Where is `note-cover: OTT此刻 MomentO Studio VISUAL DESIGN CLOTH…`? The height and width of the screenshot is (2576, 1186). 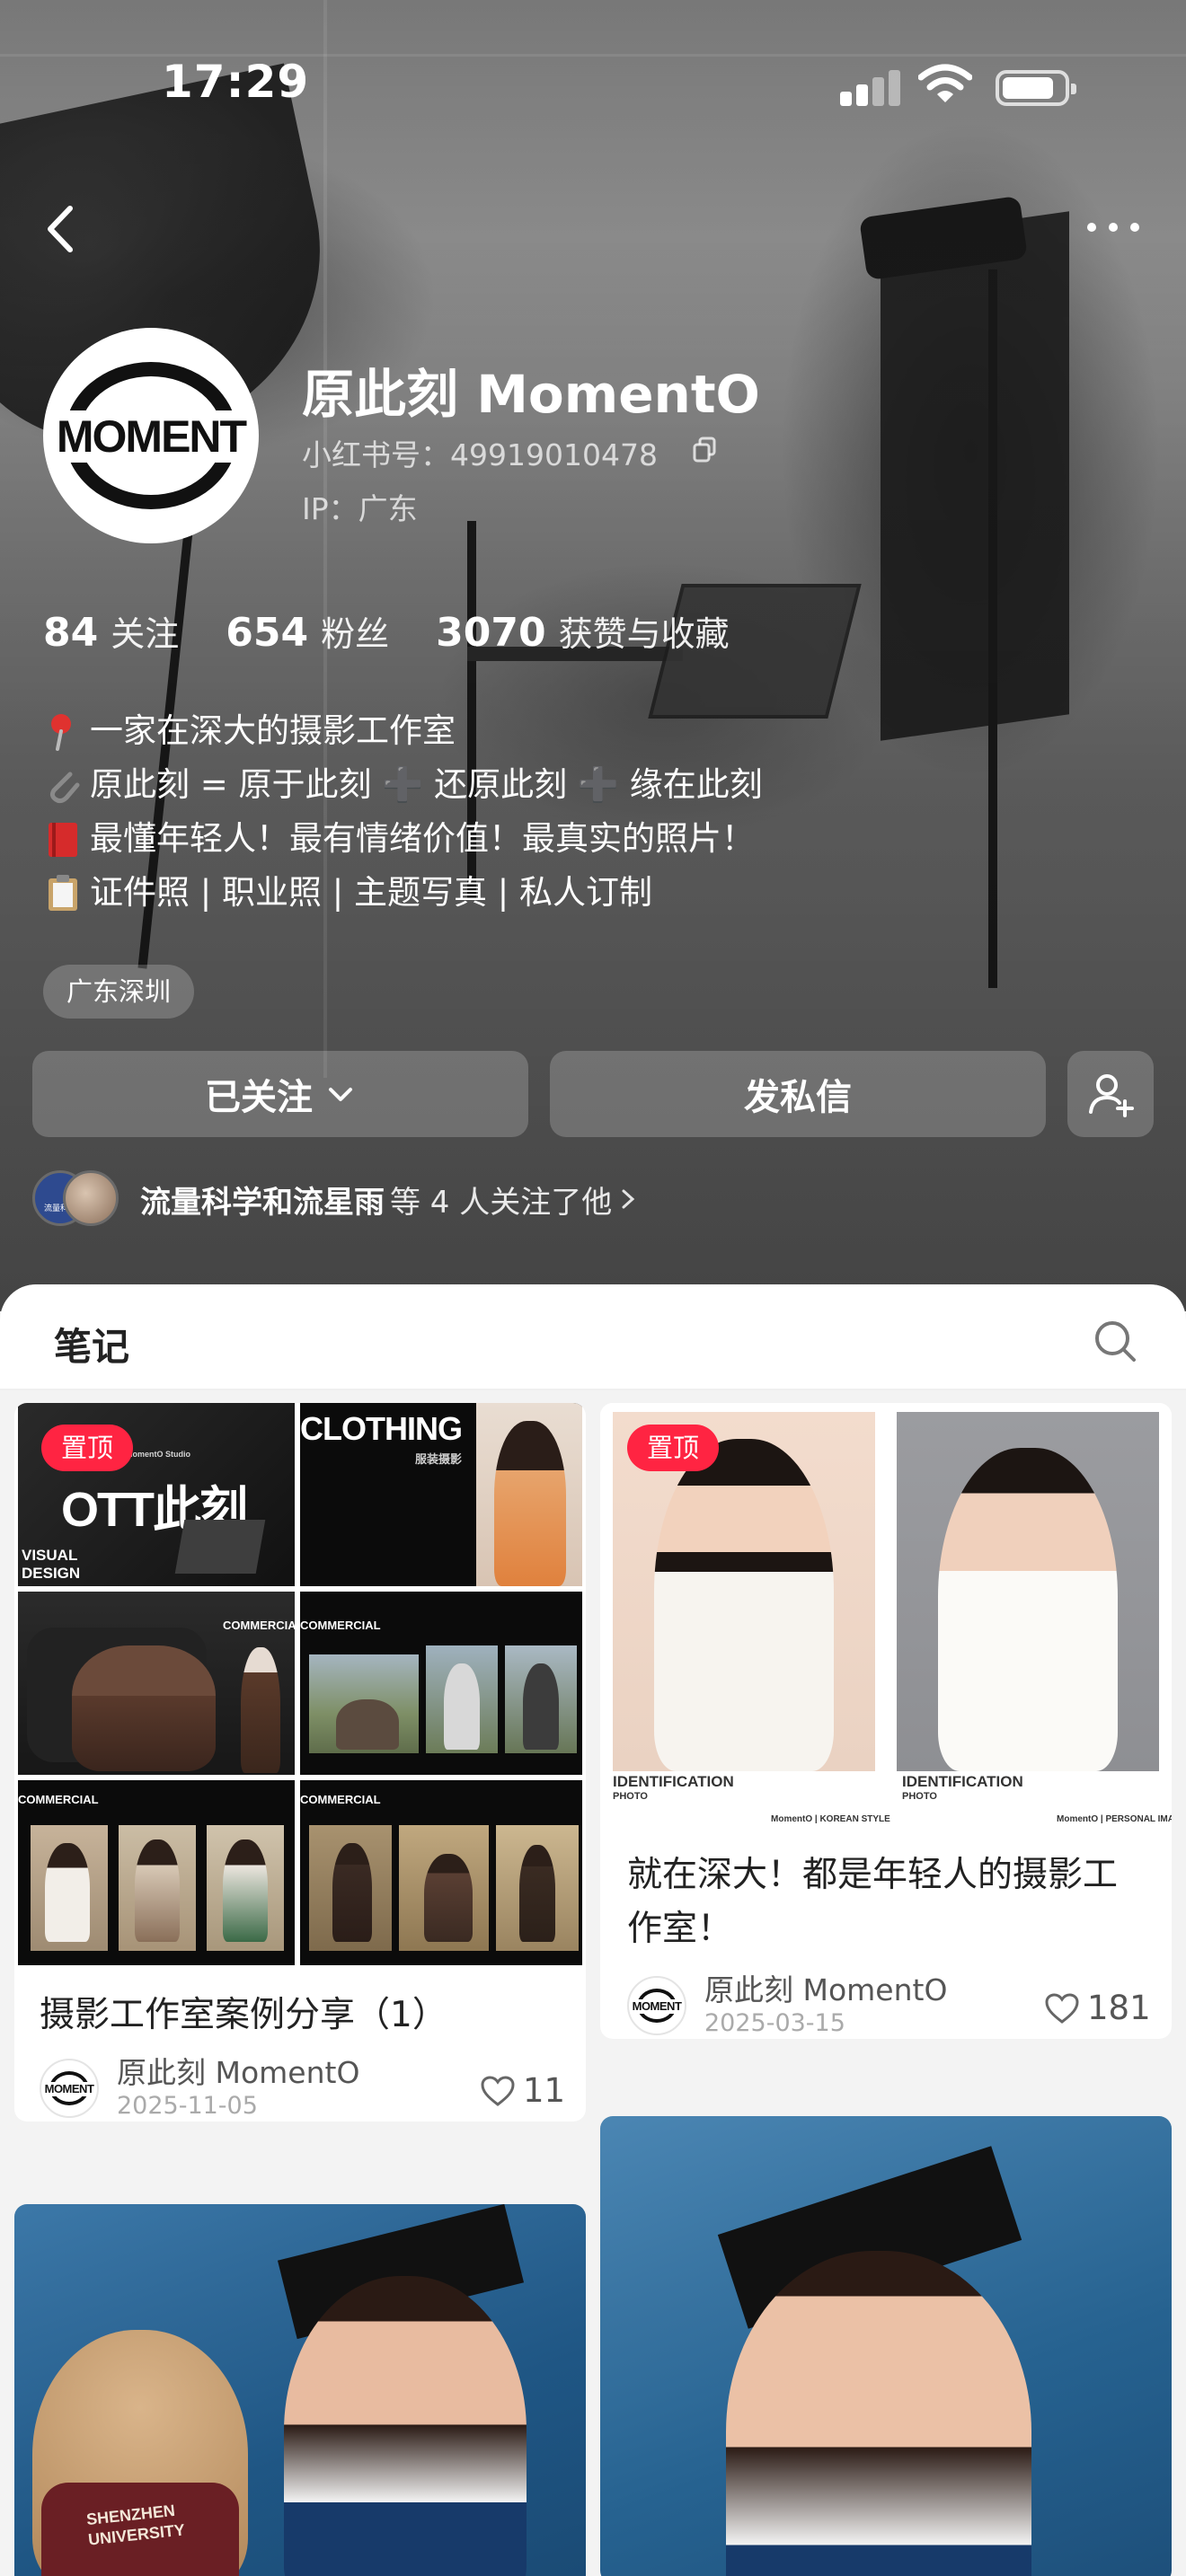
note-cover: OTT此刻 MomentO Studio VISUAL DESIGN CLOTH… is located at coordinates (300, 1684).